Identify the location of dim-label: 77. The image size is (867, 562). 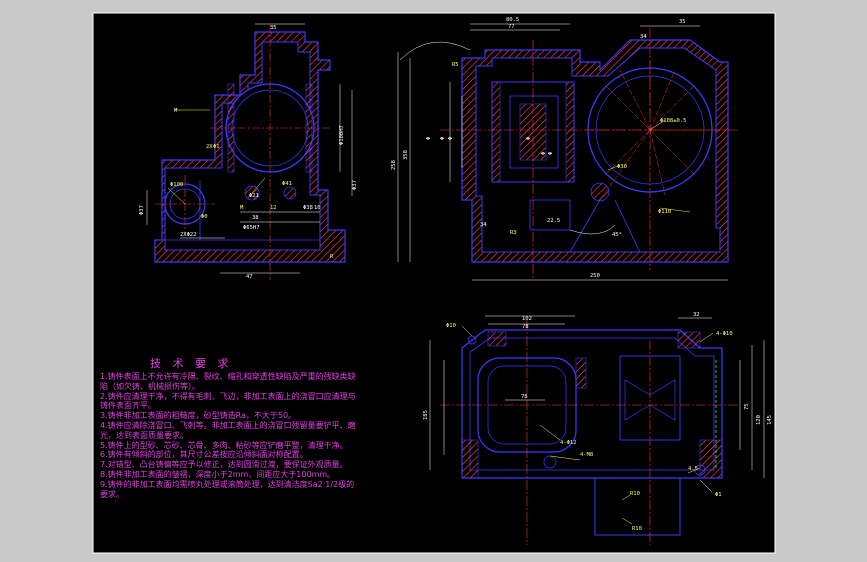
(511, 27).